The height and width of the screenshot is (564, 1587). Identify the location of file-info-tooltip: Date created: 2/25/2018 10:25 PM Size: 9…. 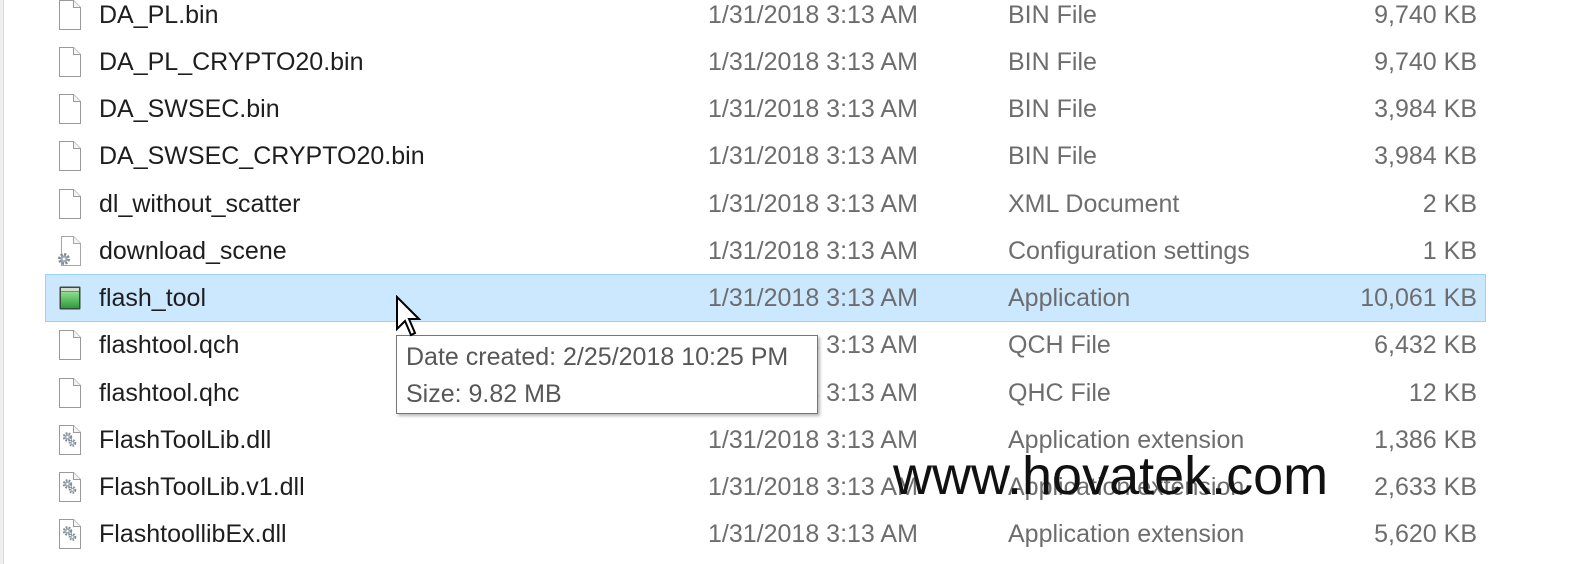
(607, 374).